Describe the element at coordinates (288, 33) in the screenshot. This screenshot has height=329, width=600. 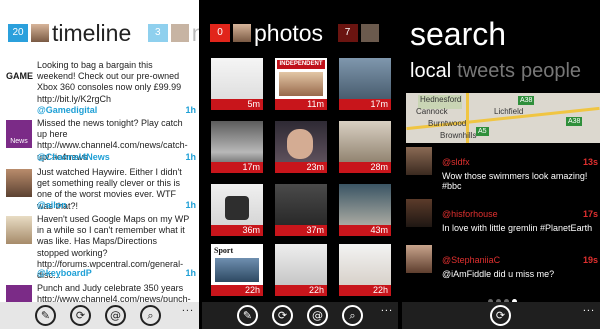
I see `photos-title: photos` at that location.